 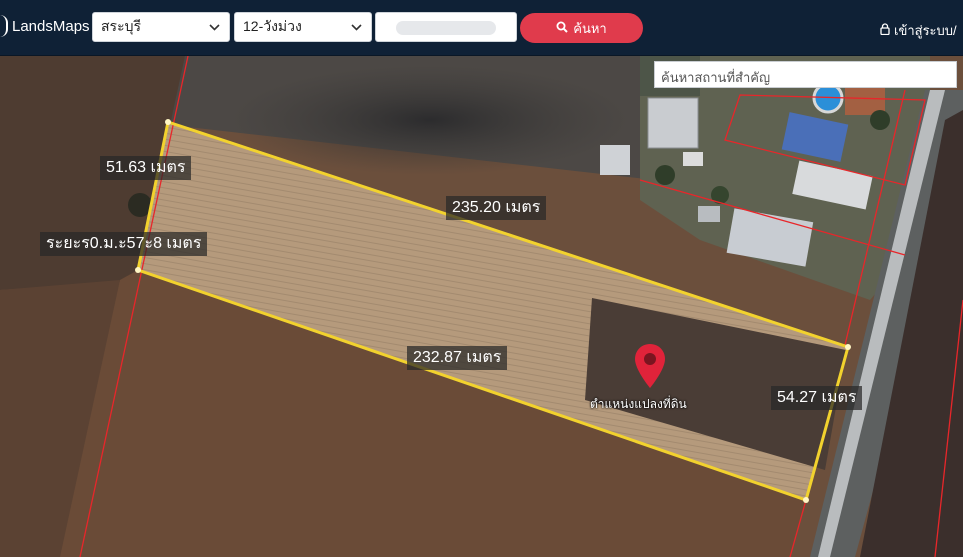 What do you see at coordinates (590, 28) in the screenshot?
I see `search-button-label: ค้นหา` at bounding box center [590, 28].